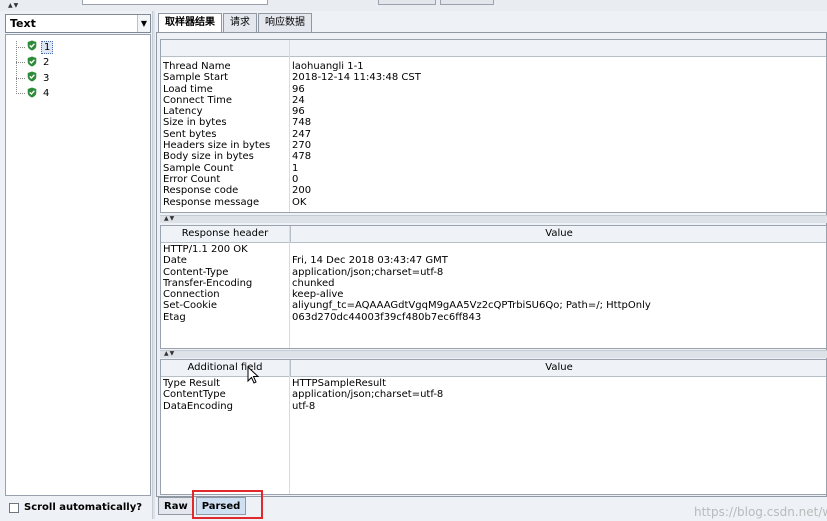 Image resolution: width=827 pixels, height=521 pixels. What do you see at coordinates (299, 202) in the screenshot?
I see `sampler-result-row-value: OK` at bounding box center [299, 202].